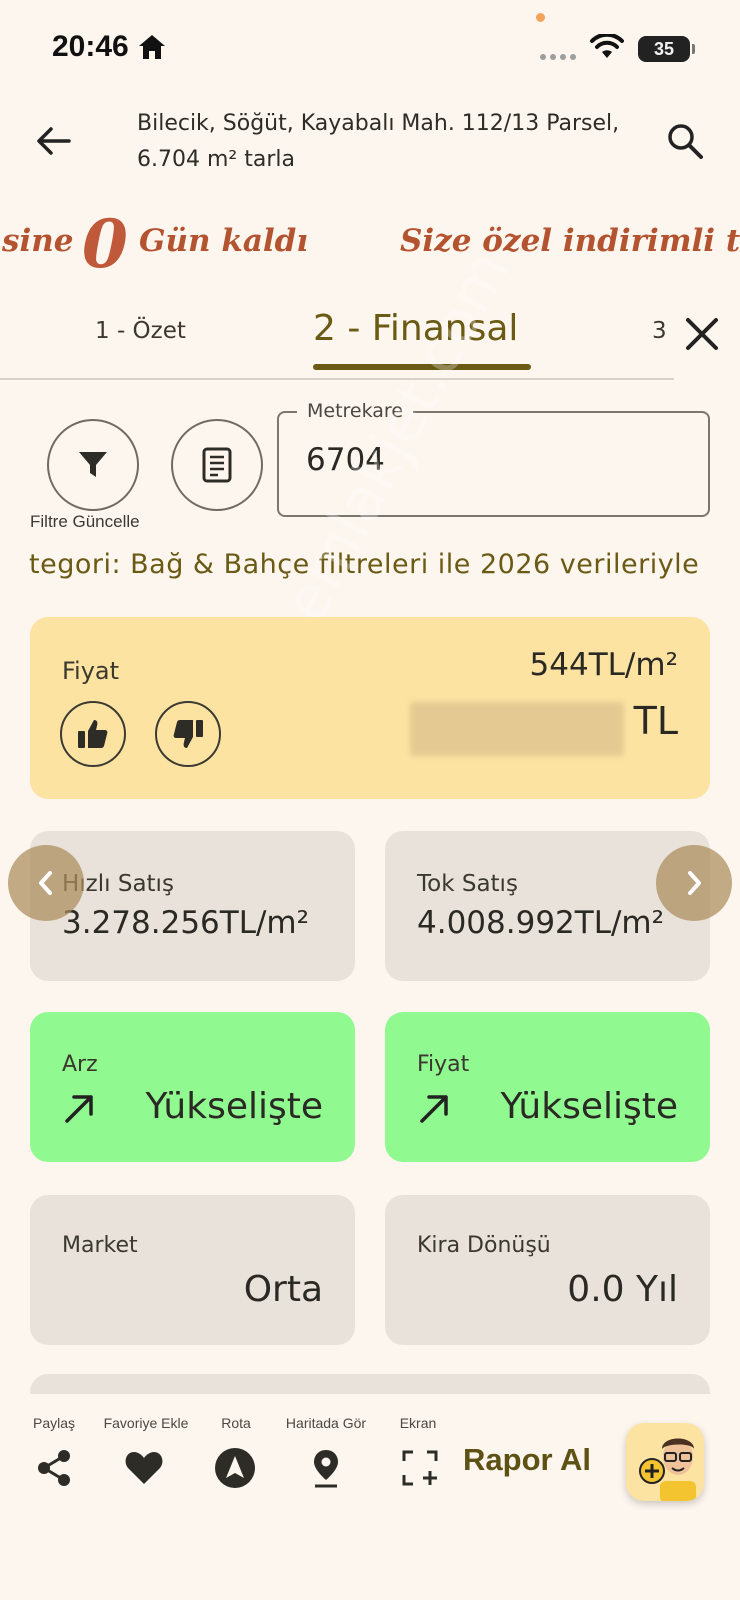 The height and width of the screenshot is (1600, 740). I want to click on map-label: Haritada Gör, so click(326, 1423).